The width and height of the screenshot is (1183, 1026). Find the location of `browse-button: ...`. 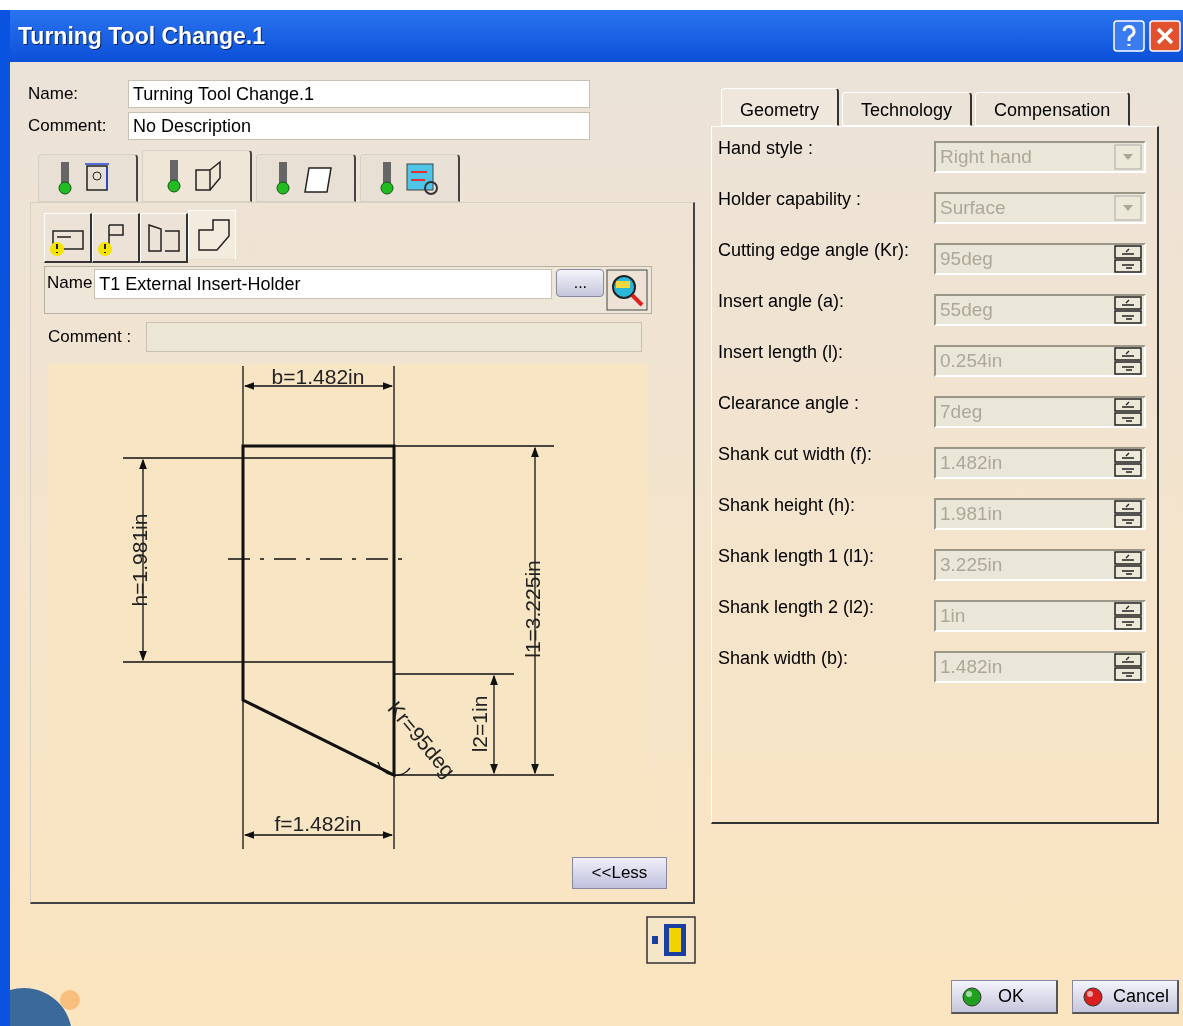

browse-button: ... is located at coordinates (580, 283).